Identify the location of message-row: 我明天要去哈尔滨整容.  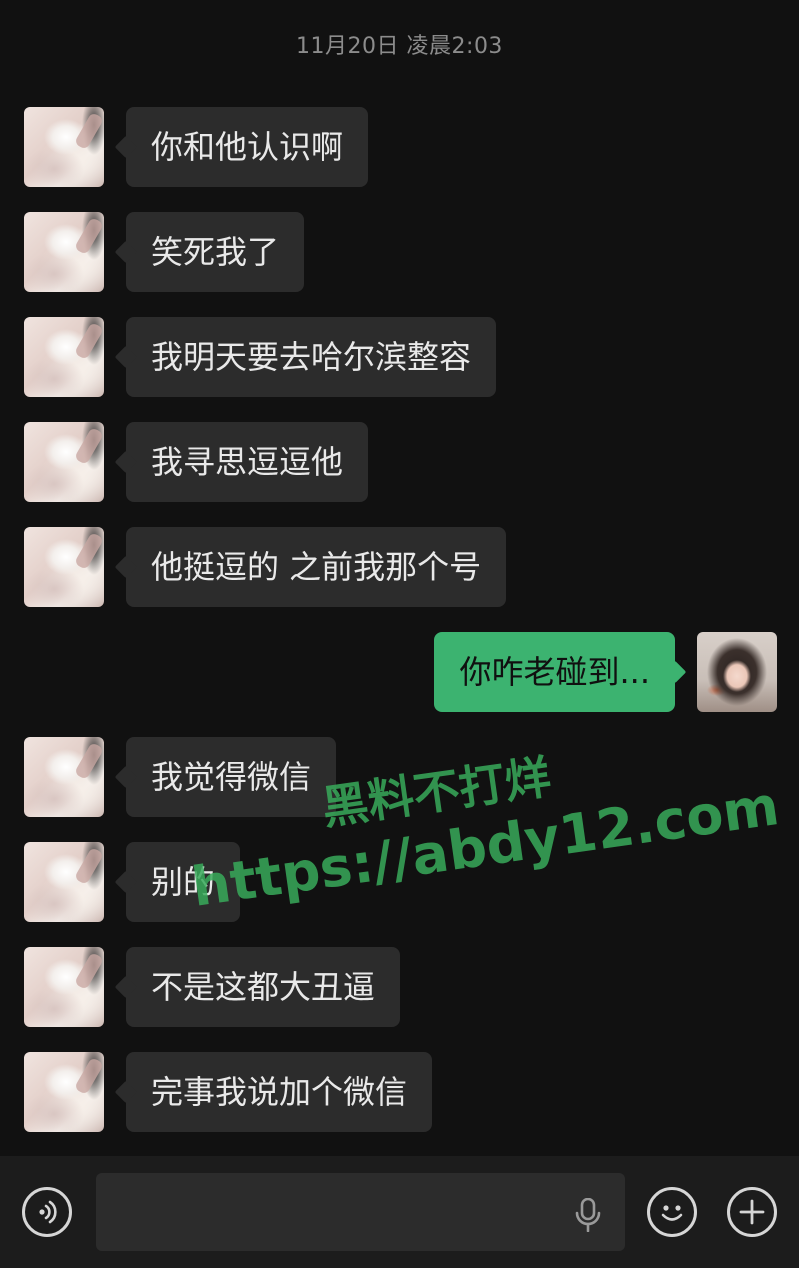
(399, 357).